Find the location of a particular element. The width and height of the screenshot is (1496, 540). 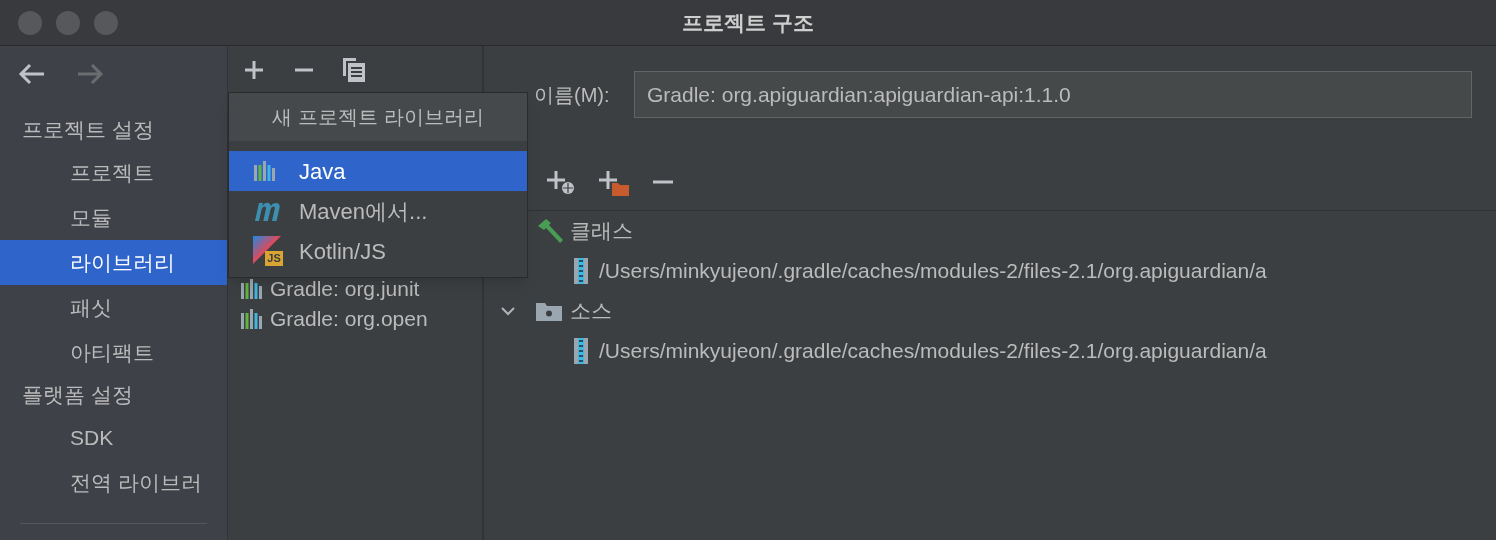

add-folder-icon is located at coordinates (614, 182).